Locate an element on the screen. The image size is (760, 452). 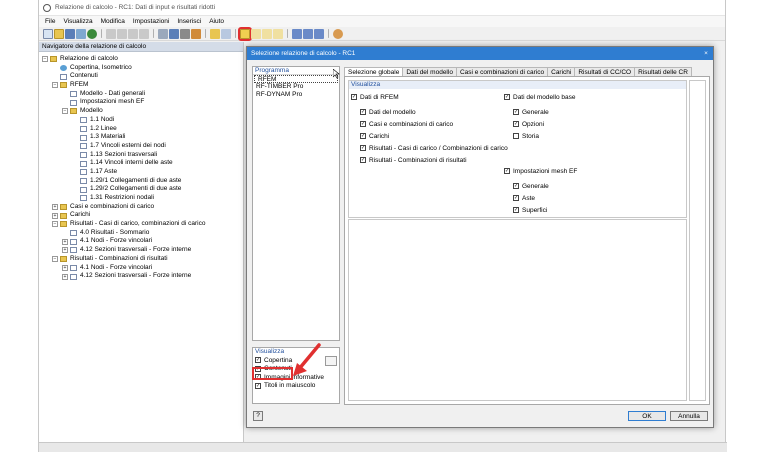
tree-item: 1.1 Nodi is located at coordinates (141, 120).